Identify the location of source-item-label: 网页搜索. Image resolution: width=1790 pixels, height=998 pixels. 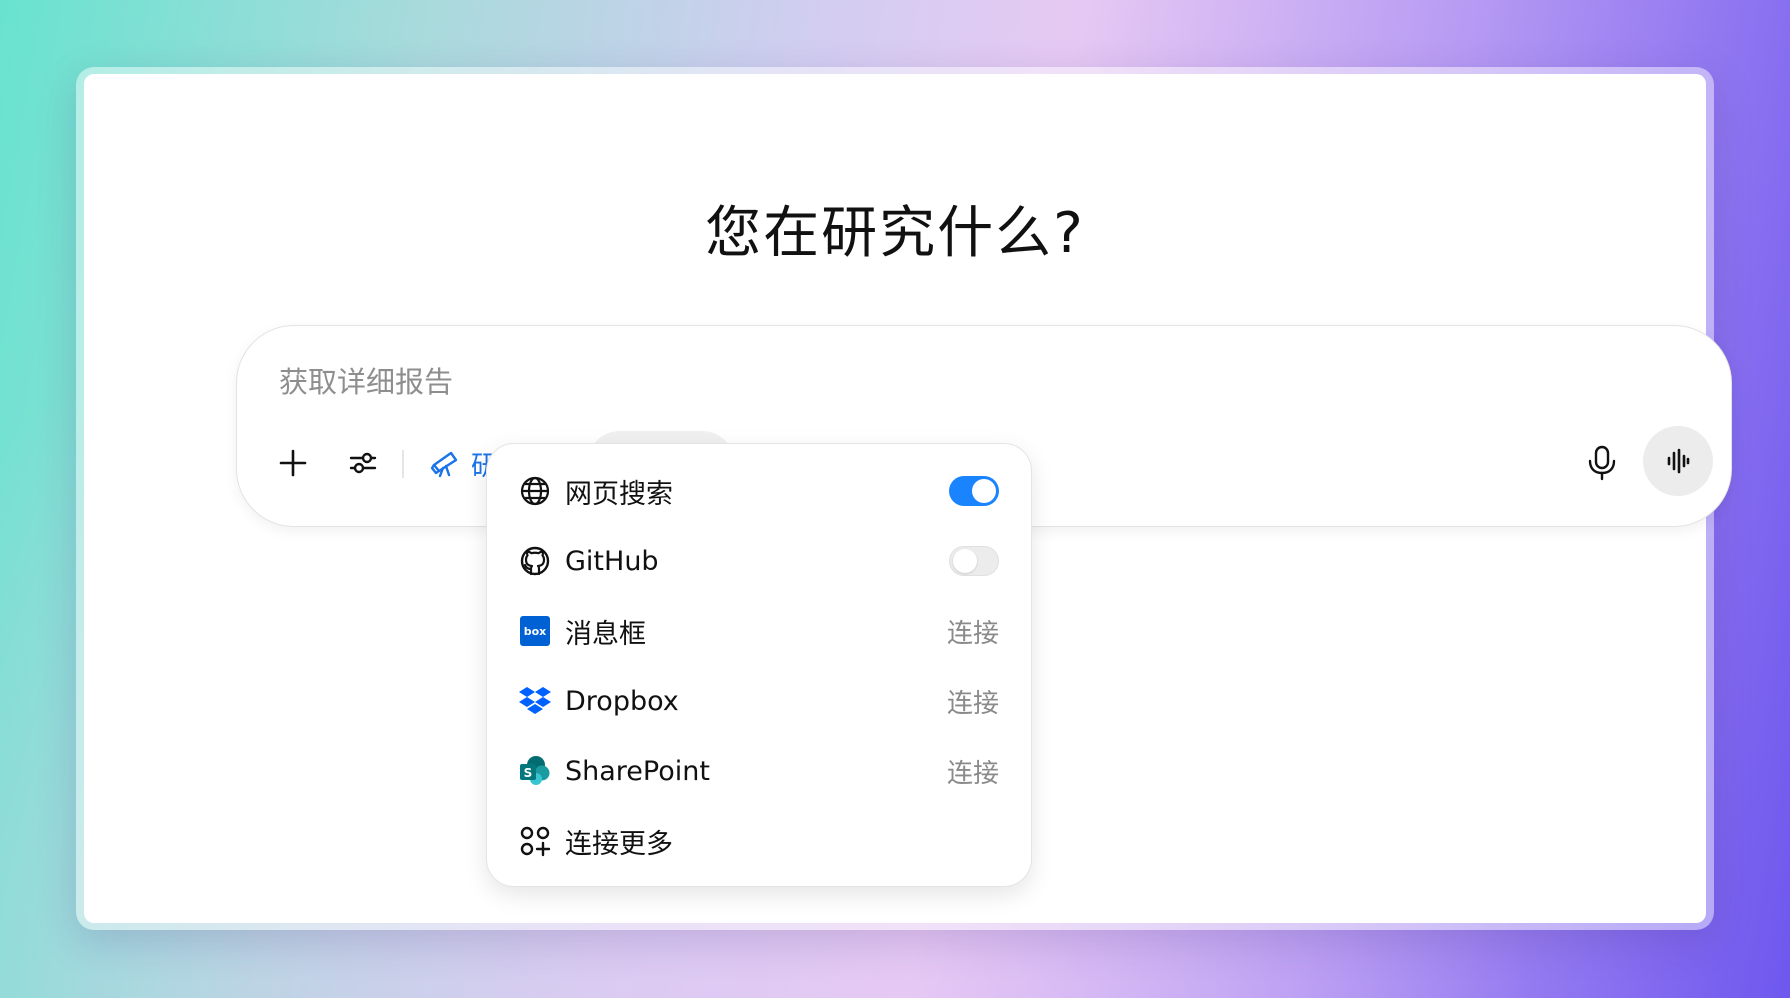
(619, 494).